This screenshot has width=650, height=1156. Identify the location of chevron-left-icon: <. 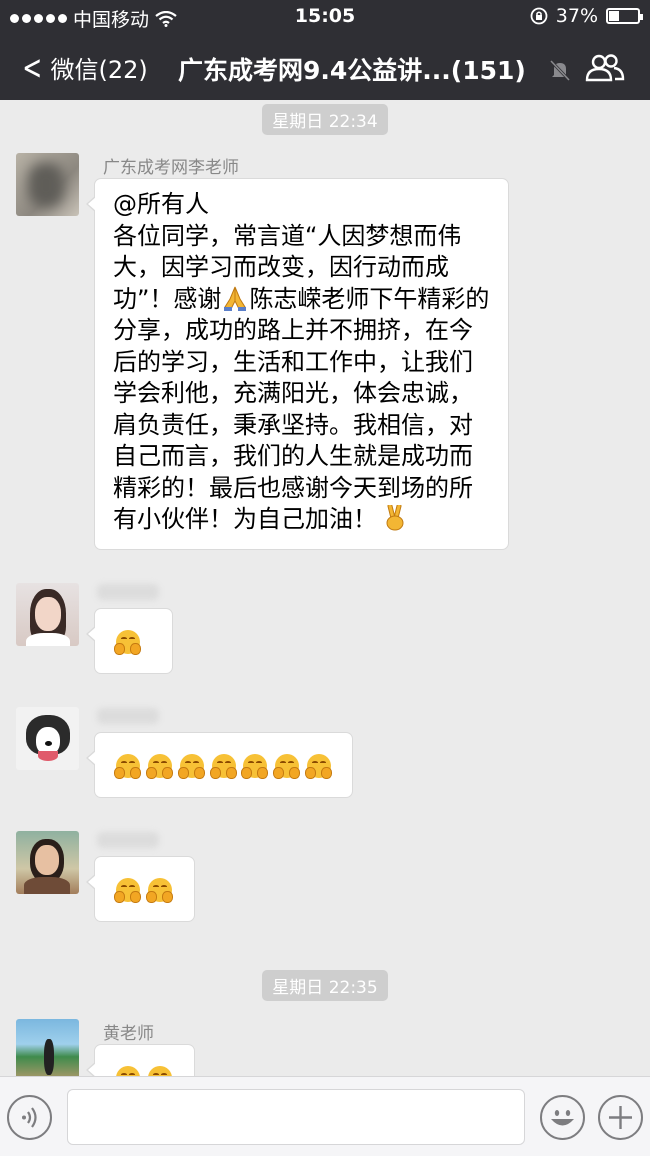
(32, 67).